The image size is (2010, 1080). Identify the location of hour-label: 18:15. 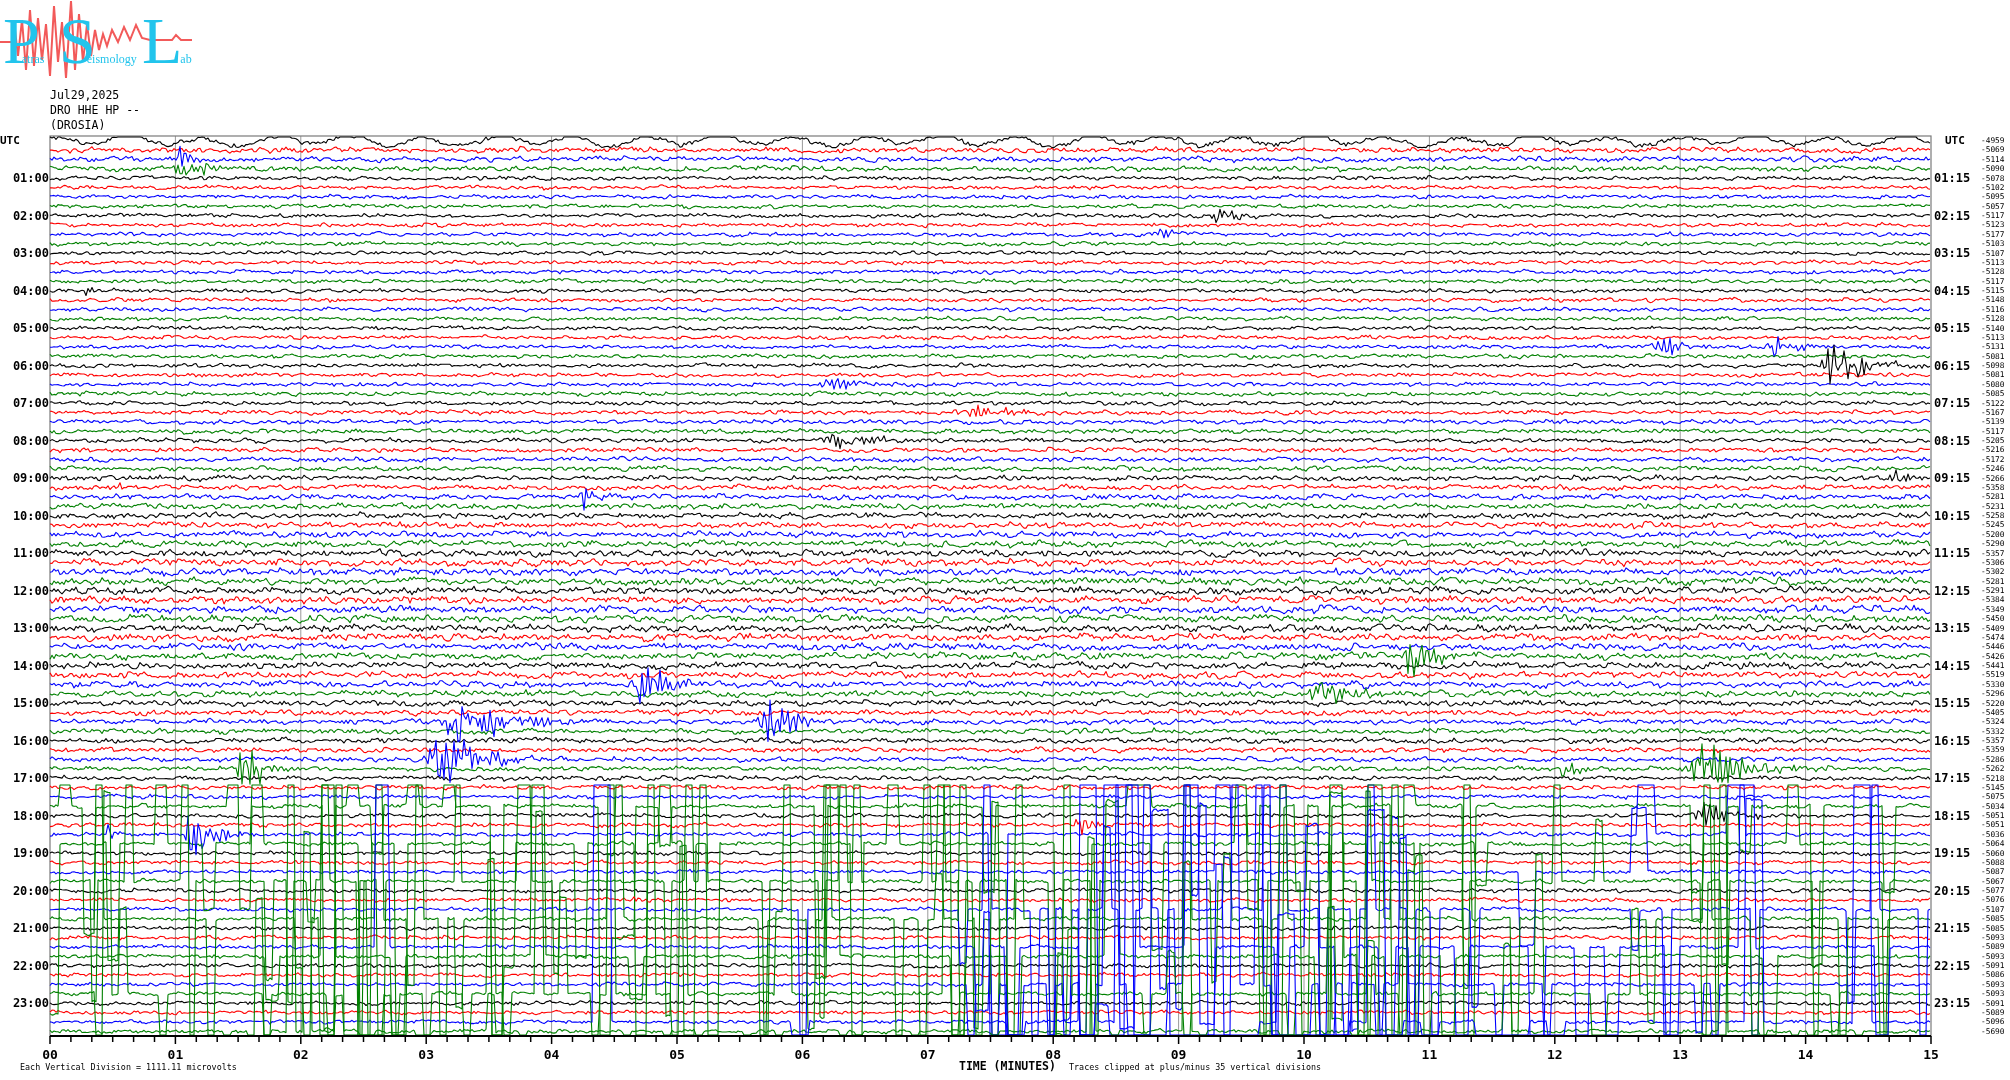
(1952, 815).